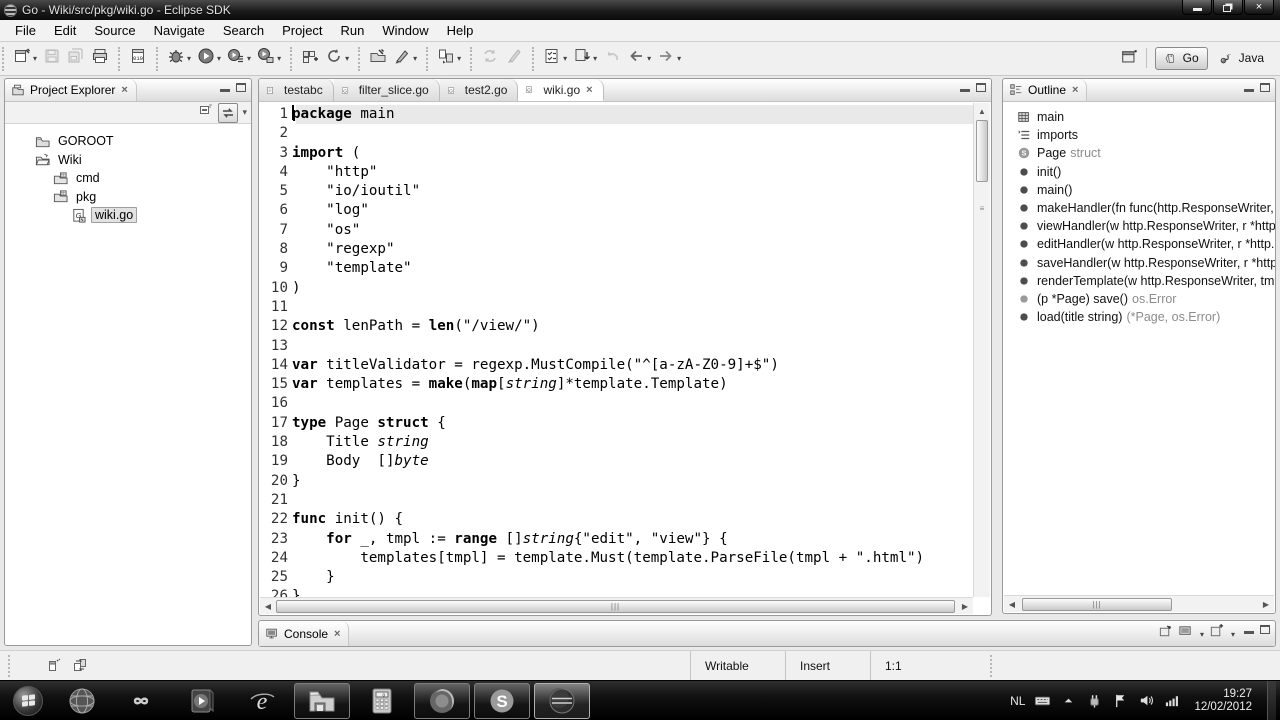 This screenshot has width=1280, height=720. I want to click on app-explorer, so click(322, 700).